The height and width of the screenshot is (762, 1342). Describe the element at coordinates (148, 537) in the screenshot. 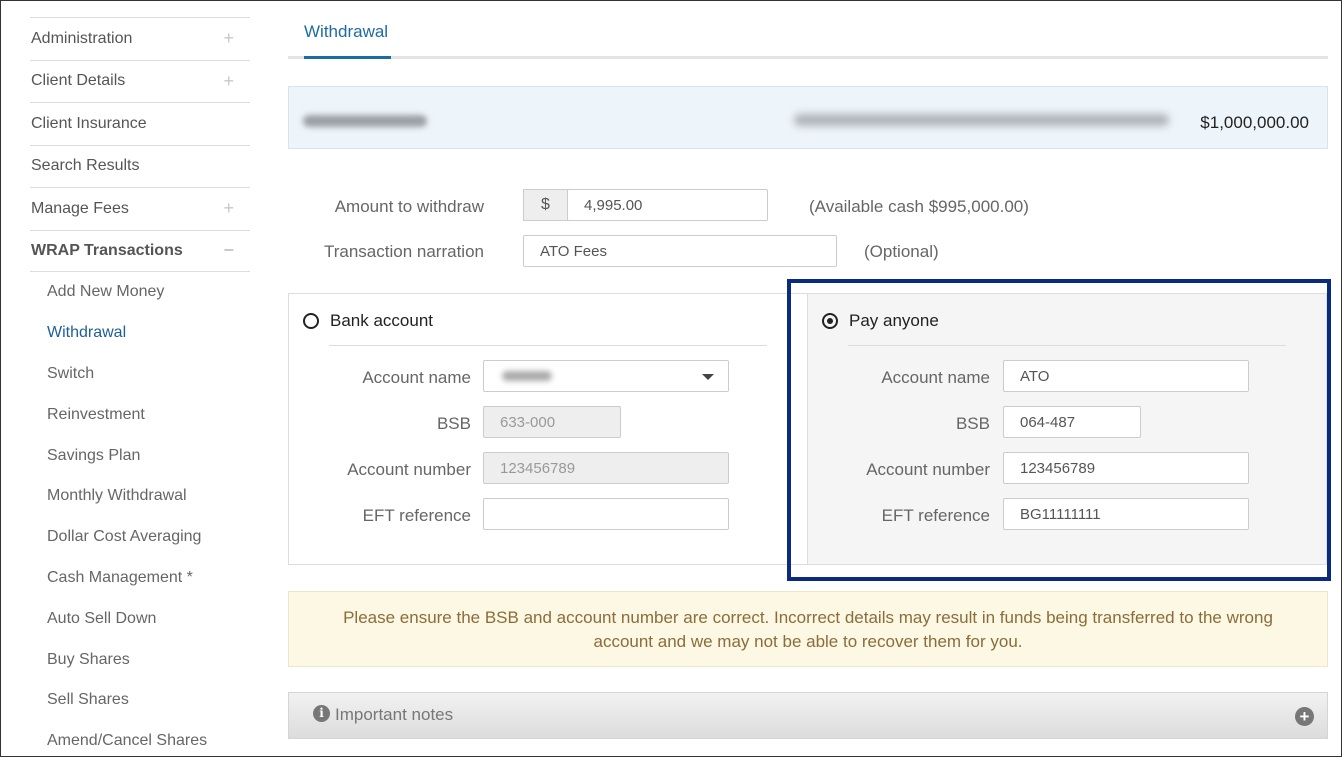

I see `submenu-item-dollar-cost-averaging: Dollar Cost Averaging` at that location.